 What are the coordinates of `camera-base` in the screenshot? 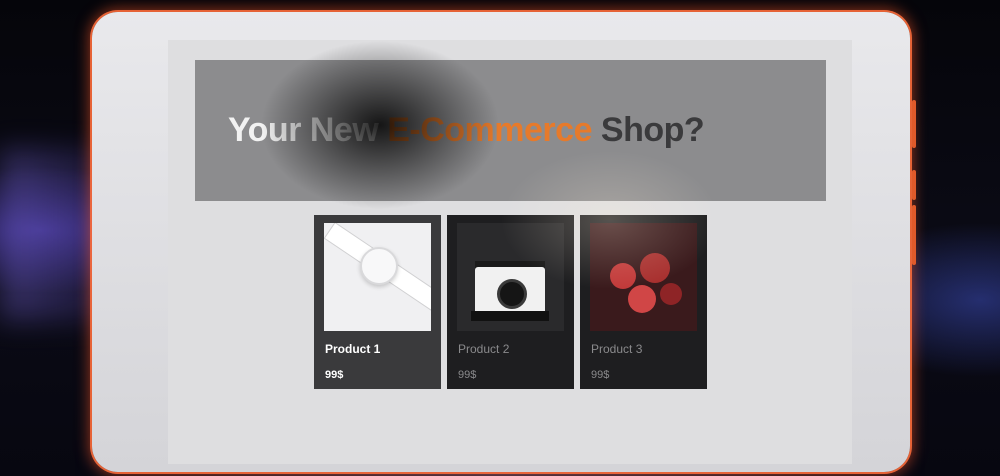 It's located at (510, 316).